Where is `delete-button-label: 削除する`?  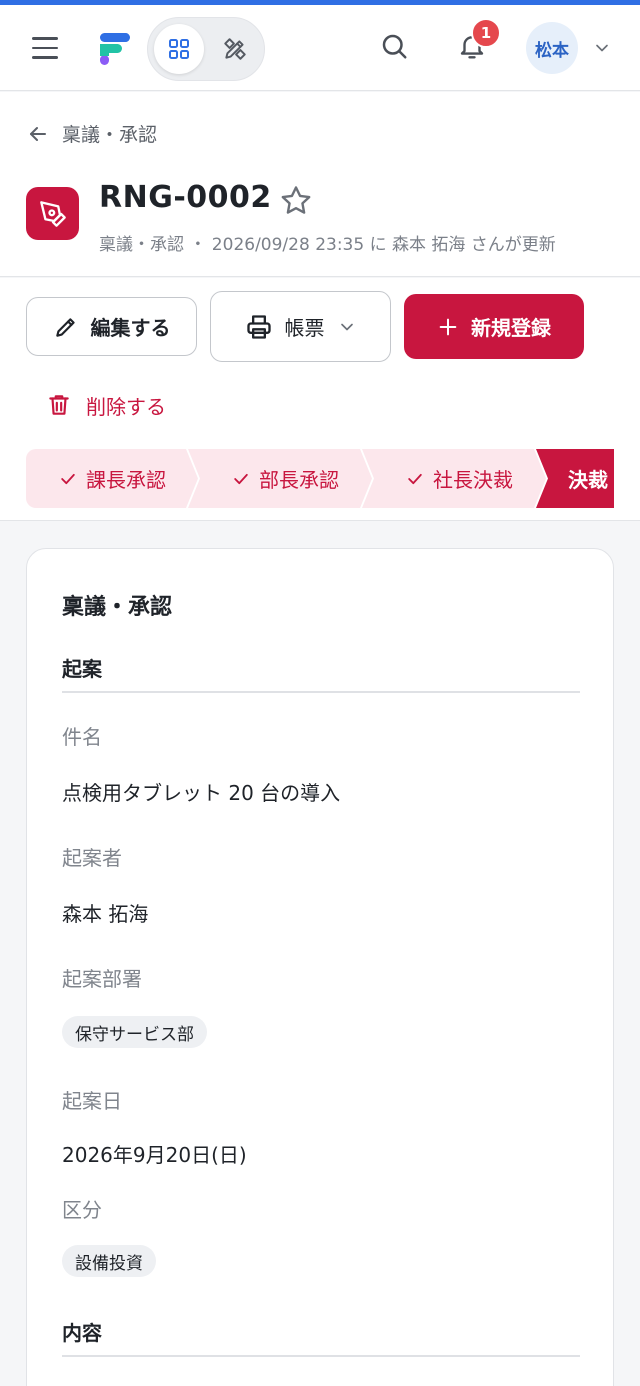 delete-button-label: 削除する is located at coordinates (126, 406).